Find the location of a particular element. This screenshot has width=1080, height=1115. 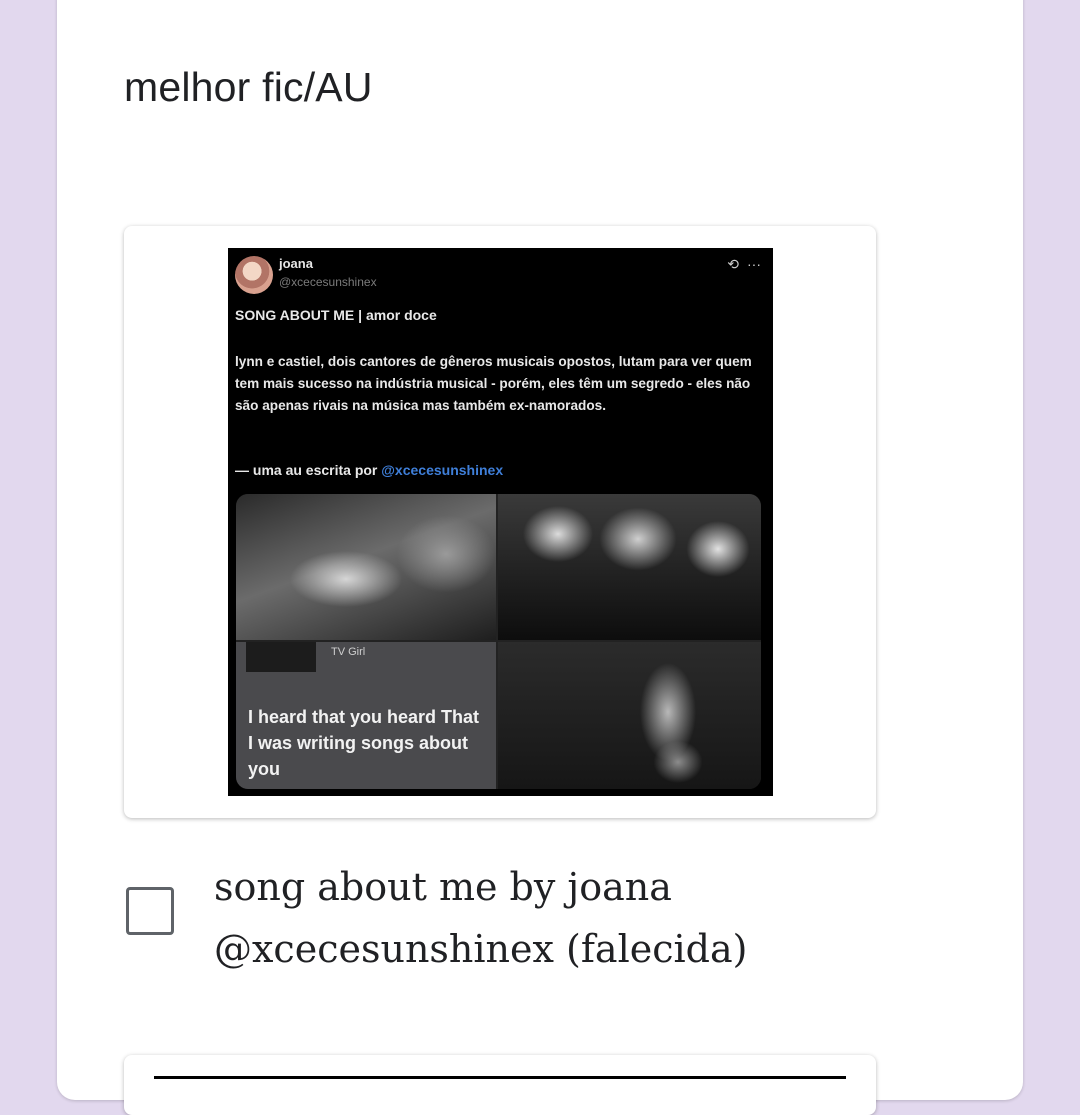

question-title: melhor fic/AU is located at coordinates (248, 87).